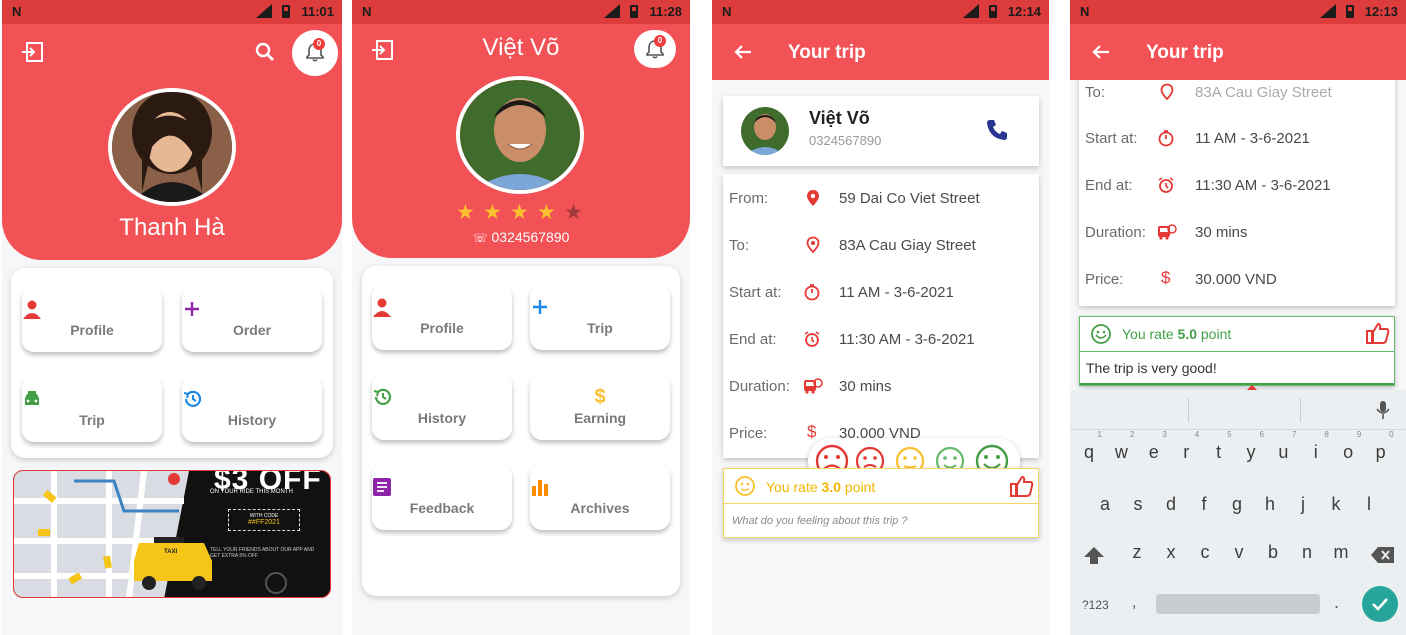 The height and width of the screenshot is (635, 1406). What do you see at coordinates (1348, 446) in the screenshot?
I see `key-o: 9o` at bounding box center [1348, 446].